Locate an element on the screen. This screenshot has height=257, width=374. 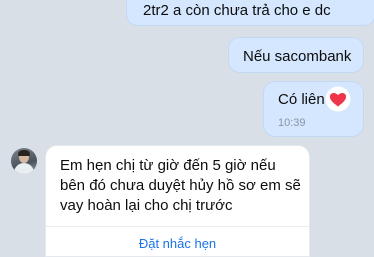
outgoing-message-bubble: 2tr2 a còn chưa trả cho e dc is located at coordinates (250, 13).